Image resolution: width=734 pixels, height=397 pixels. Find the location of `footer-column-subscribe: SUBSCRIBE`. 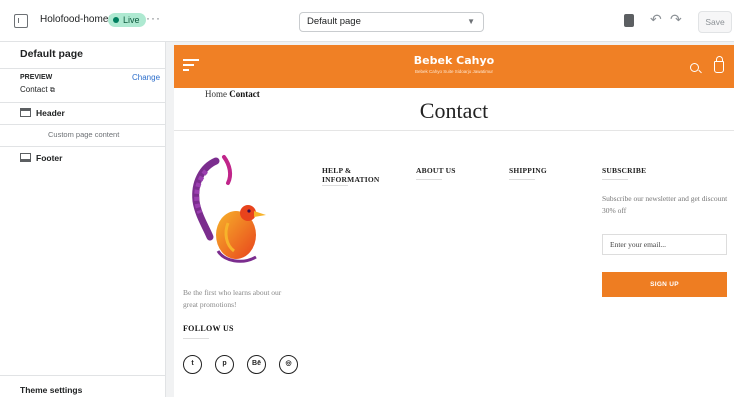

footer-column-subscribe: SUBSCRIBE is located at coordinates (624, 170).